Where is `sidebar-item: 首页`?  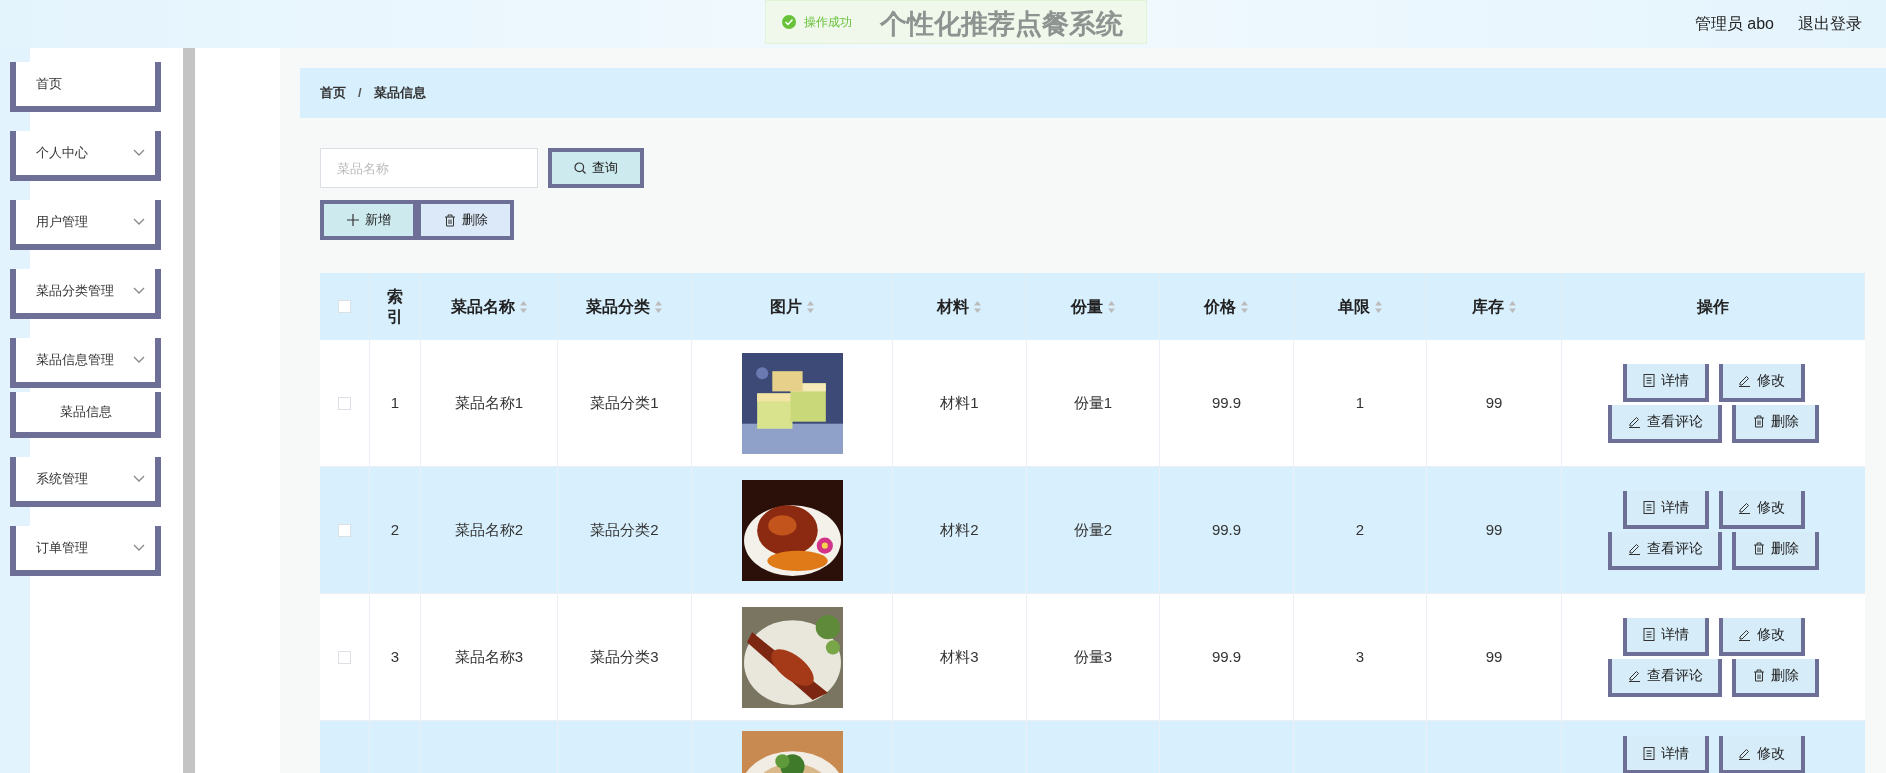 sidebar-item: 首页 is located at coordinates (85, 87).